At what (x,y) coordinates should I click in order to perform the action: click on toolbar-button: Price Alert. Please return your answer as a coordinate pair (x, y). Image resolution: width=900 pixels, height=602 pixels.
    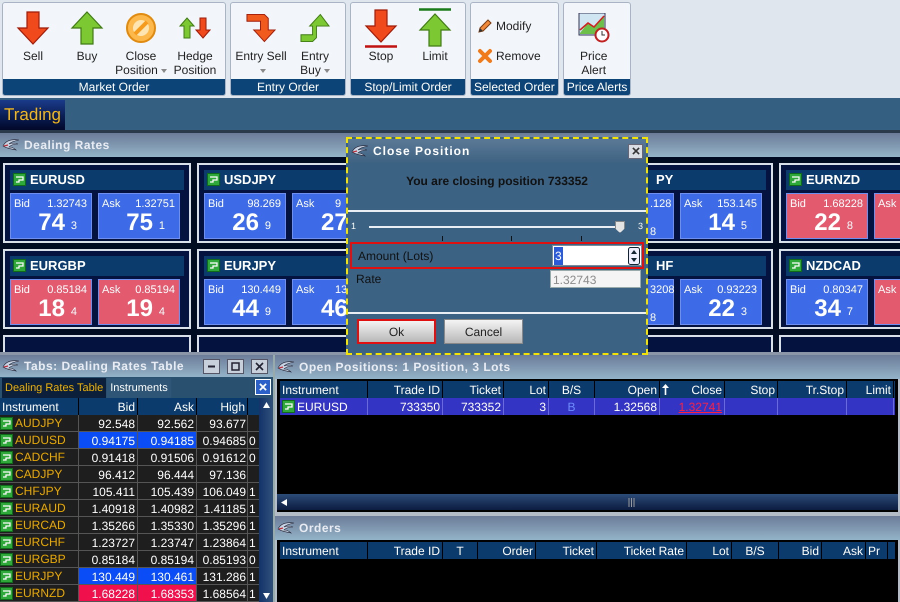
    Looking at the image, I should click on (594, 42).